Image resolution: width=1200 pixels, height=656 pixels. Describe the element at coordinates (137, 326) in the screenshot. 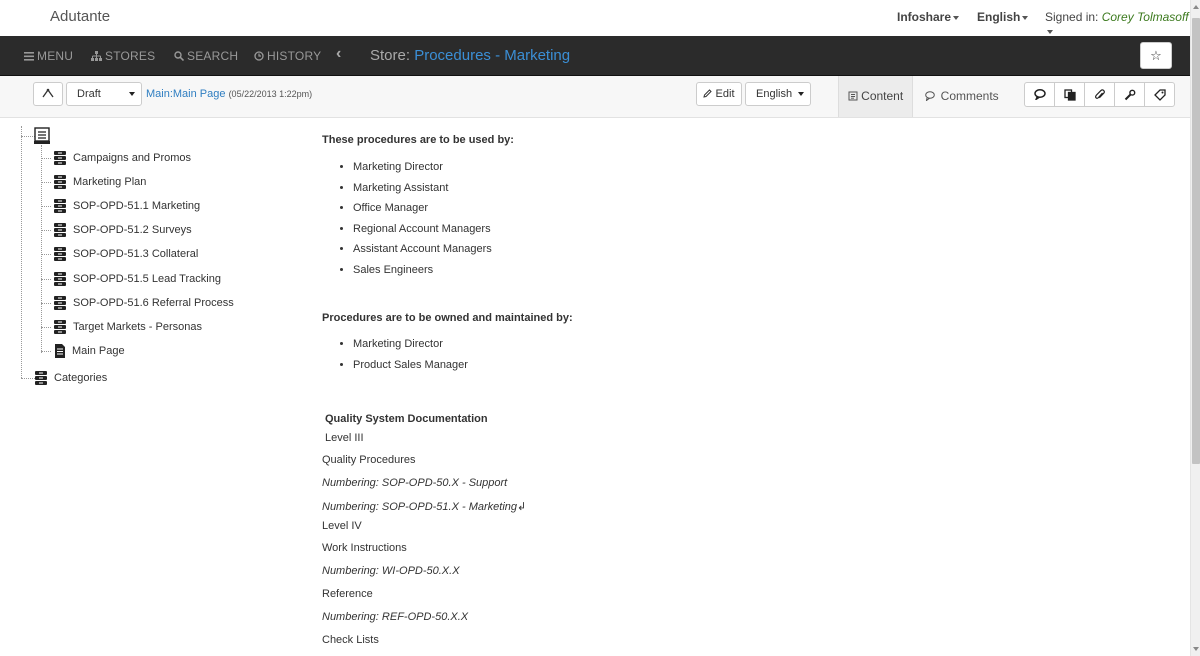

I see `tree-item-label: Target Markets - Personas` at that location.